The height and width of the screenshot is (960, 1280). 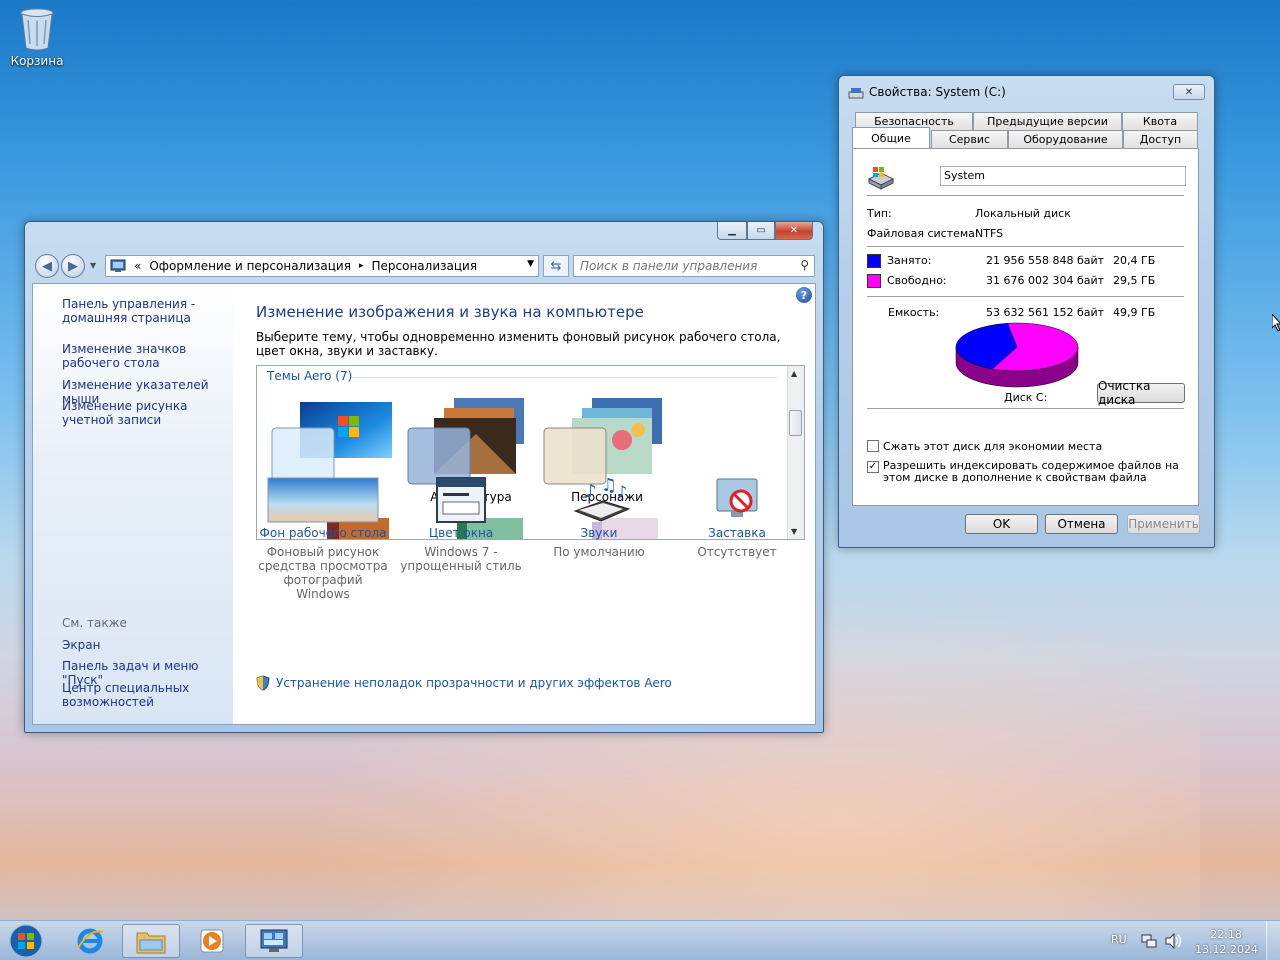 What do you see at coordinates (891, 137) in the screenshot?
I see `tab-general: Общие` at bounding box center [891, 137].